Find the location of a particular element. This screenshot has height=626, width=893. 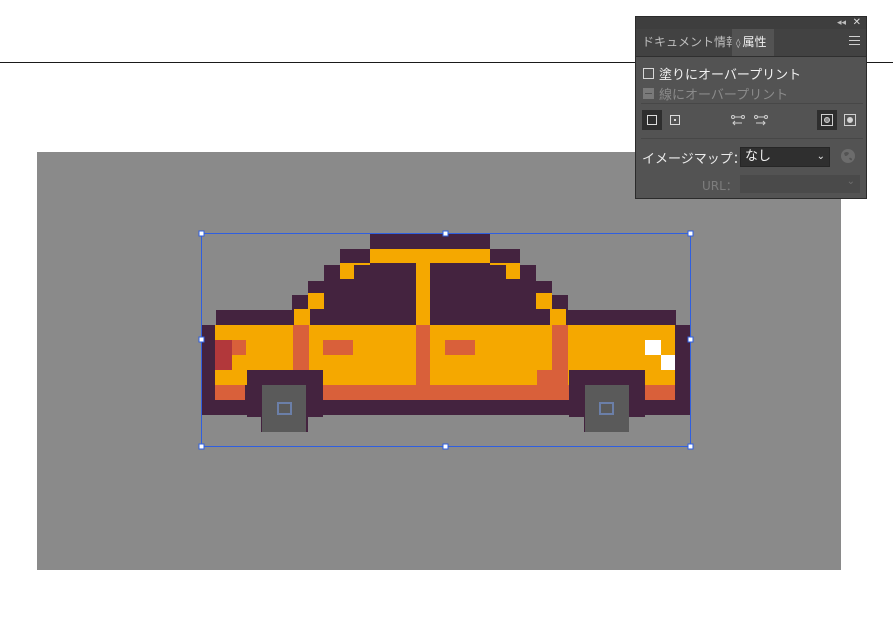

overprint-fill-option: 塗りにオーバープリント is located at coordinates (722, 73).